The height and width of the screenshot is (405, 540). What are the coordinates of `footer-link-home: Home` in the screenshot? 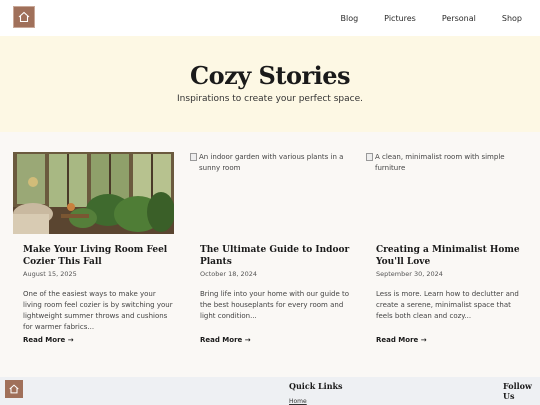 It's located at (298, 401).